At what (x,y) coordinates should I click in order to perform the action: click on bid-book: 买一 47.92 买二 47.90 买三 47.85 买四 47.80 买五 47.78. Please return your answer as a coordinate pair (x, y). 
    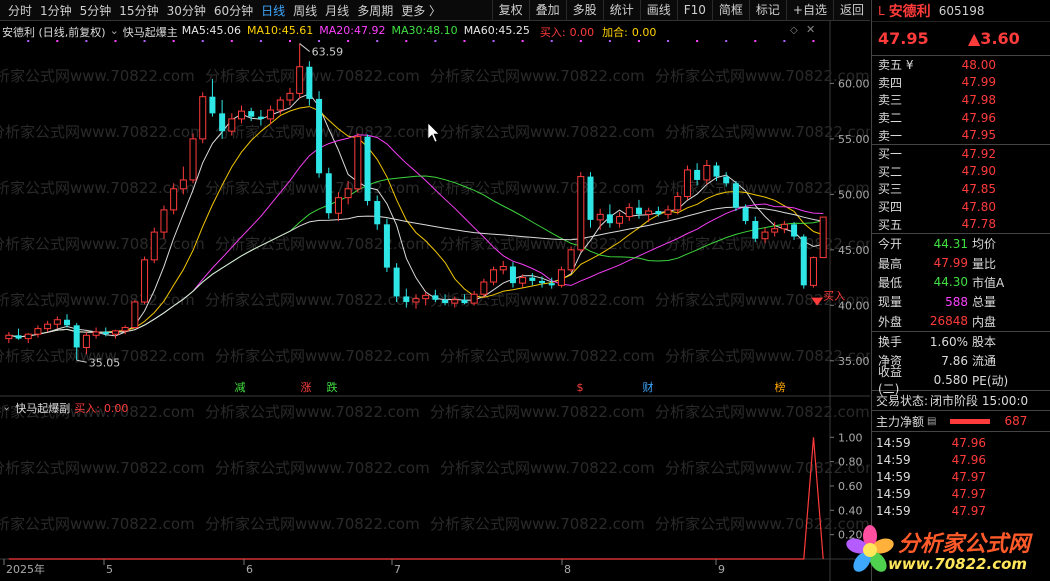
    Looking at the image, I should click on (961, 189).